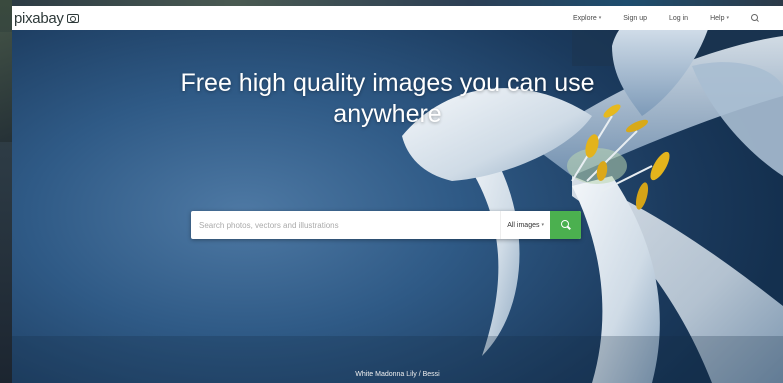 The height and width of the screenshot is (383, 783). I want to click on nav-help-label: Help, so click(717, 18).